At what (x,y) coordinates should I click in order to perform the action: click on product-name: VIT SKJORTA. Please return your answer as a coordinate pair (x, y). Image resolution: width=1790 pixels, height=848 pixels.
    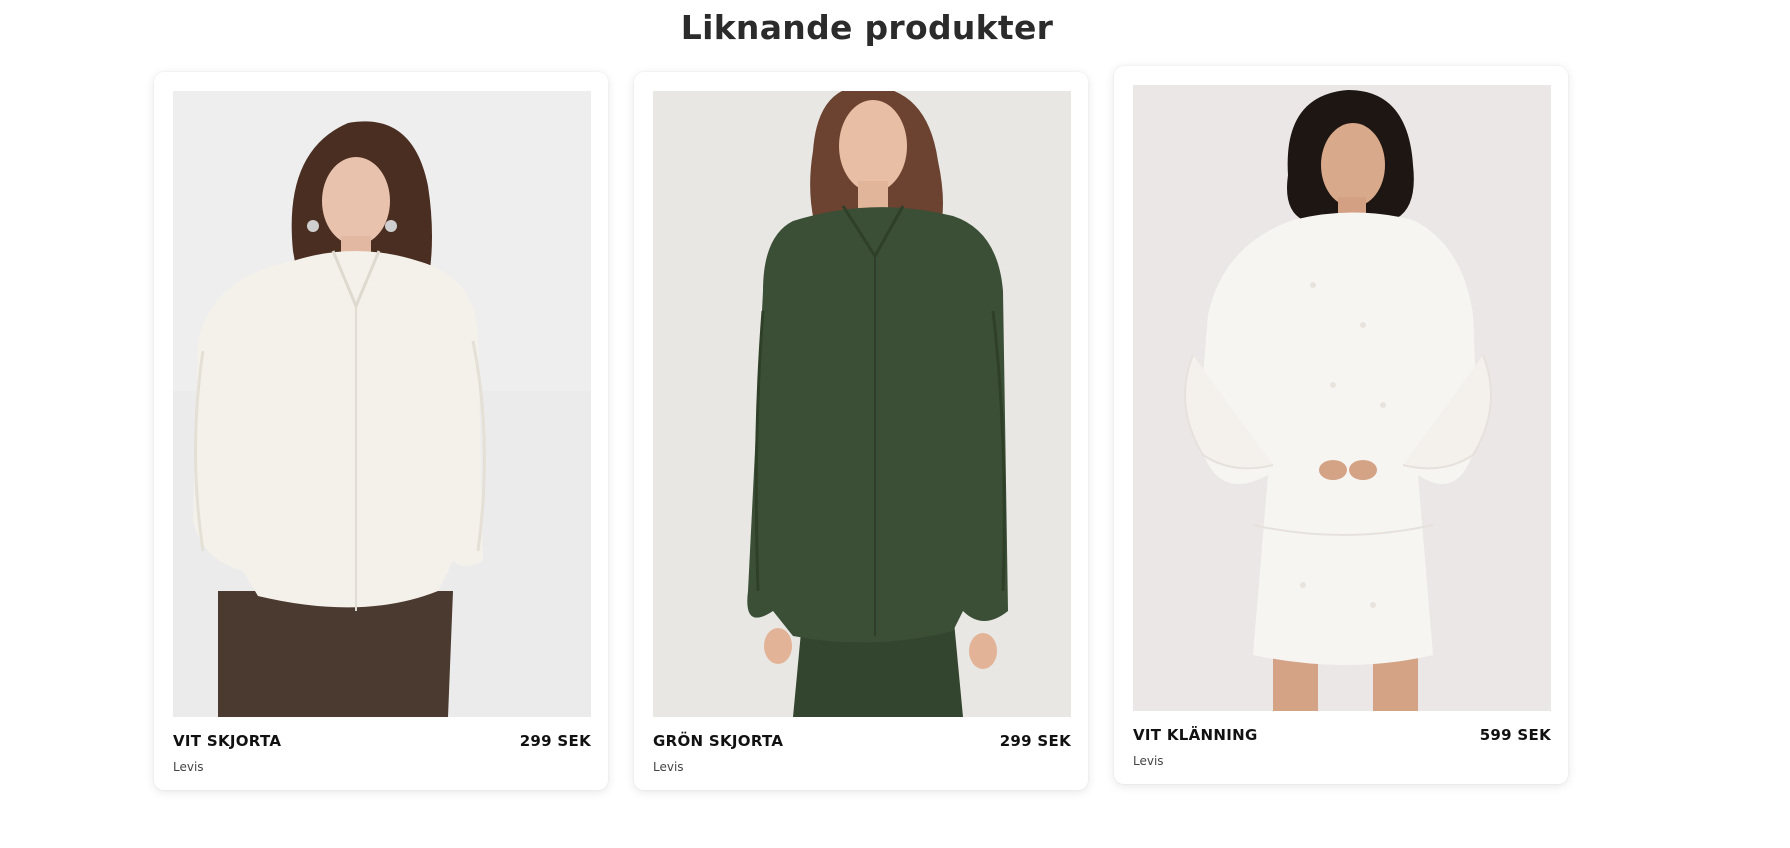
    Looking at the image, I should click on (227, 741).